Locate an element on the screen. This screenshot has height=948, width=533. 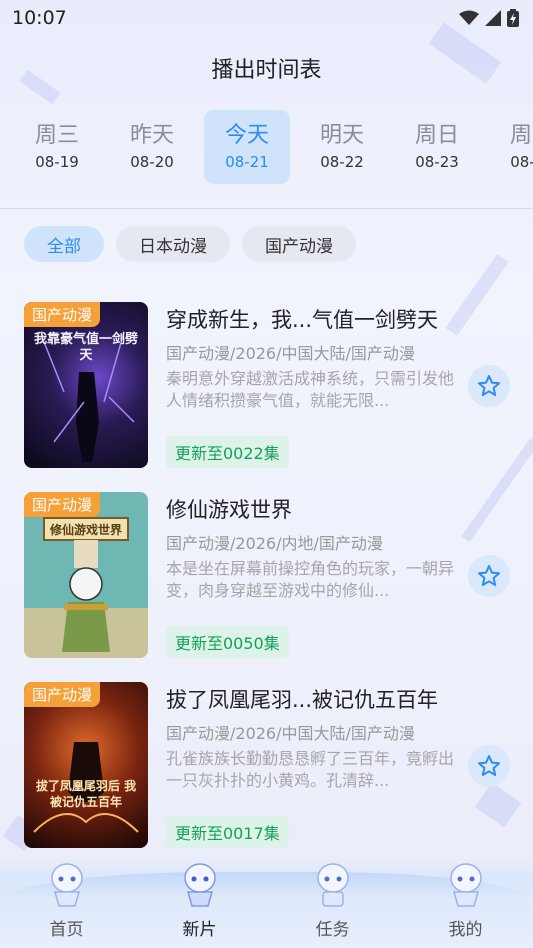
day-name: 明天 is located at coordinates (341, 135).